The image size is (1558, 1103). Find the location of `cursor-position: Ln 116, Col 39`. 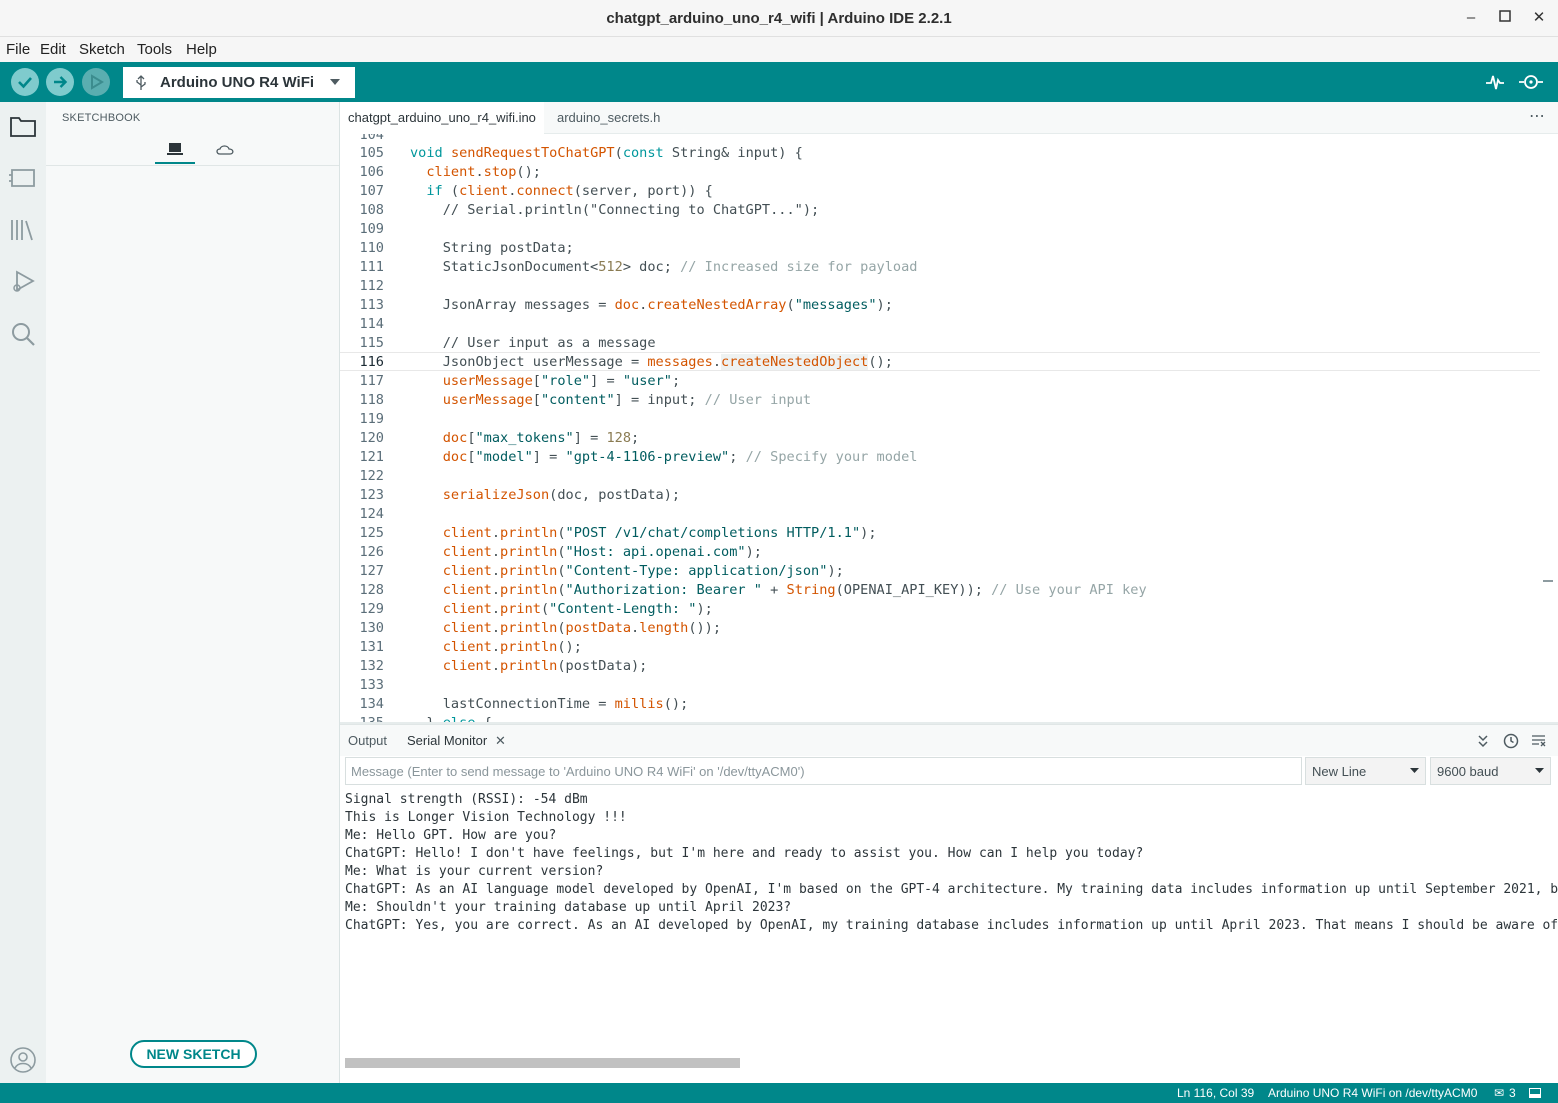

cursor-position: Ln 116, Col 39 is located at coordinates (1215, 1093).